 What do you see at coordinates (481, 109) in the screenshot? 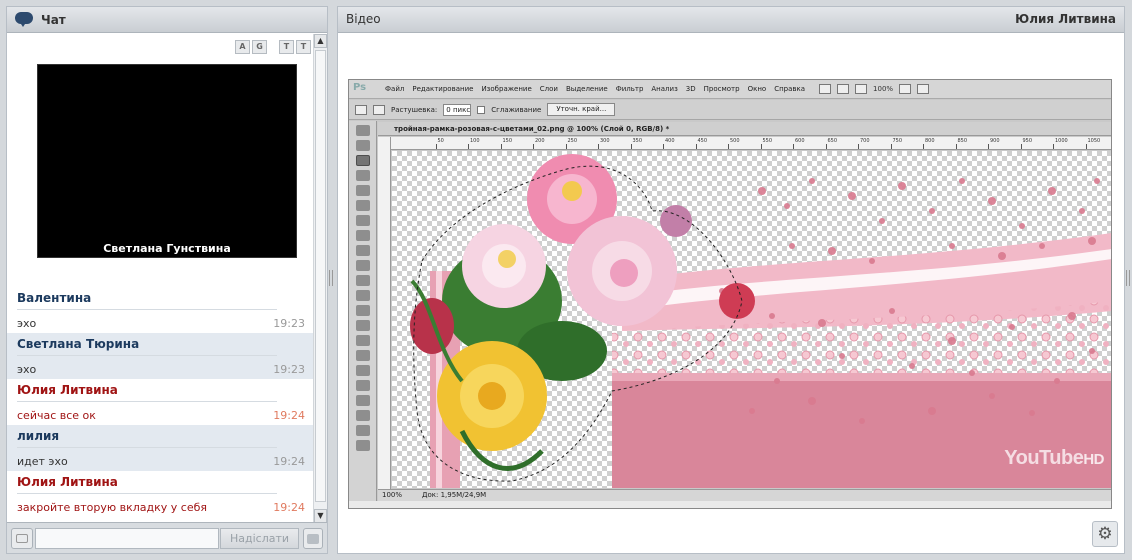
I see `antialias-checkbox` at bounding box center [481, 109].